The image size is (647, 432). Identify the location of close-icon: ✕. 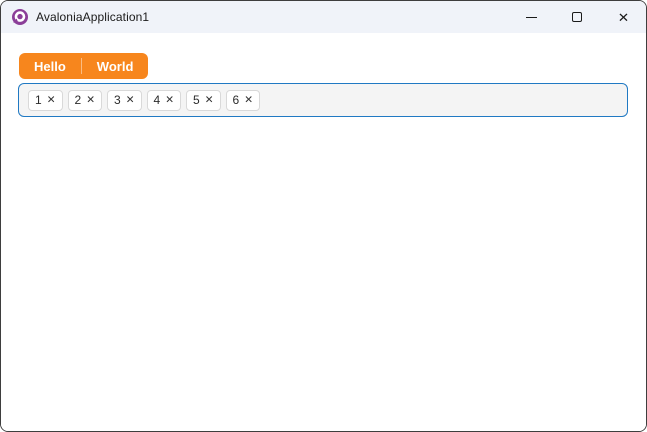
(623, 17).